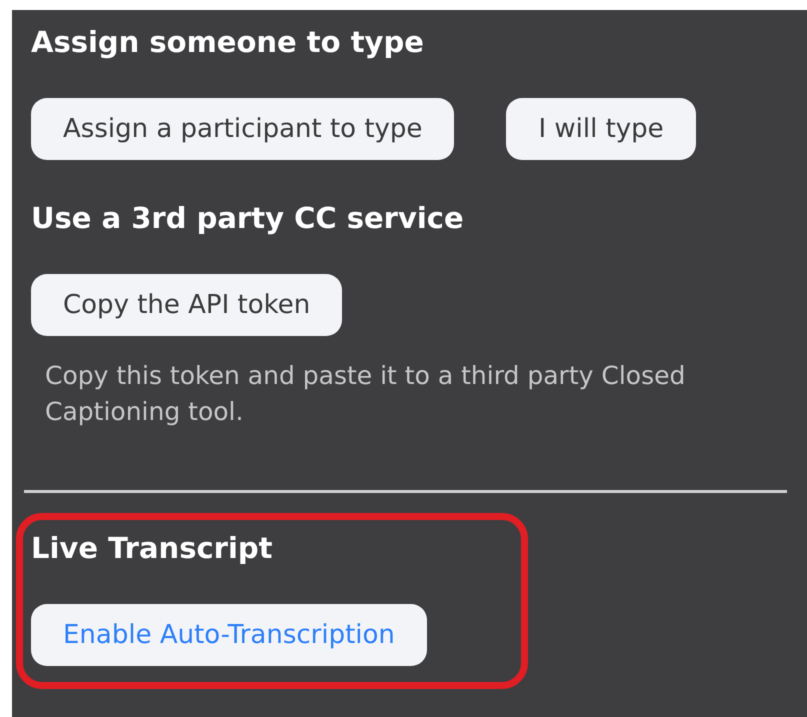  I want to click on action-button: Assign a participant to type, so click(242, 129).